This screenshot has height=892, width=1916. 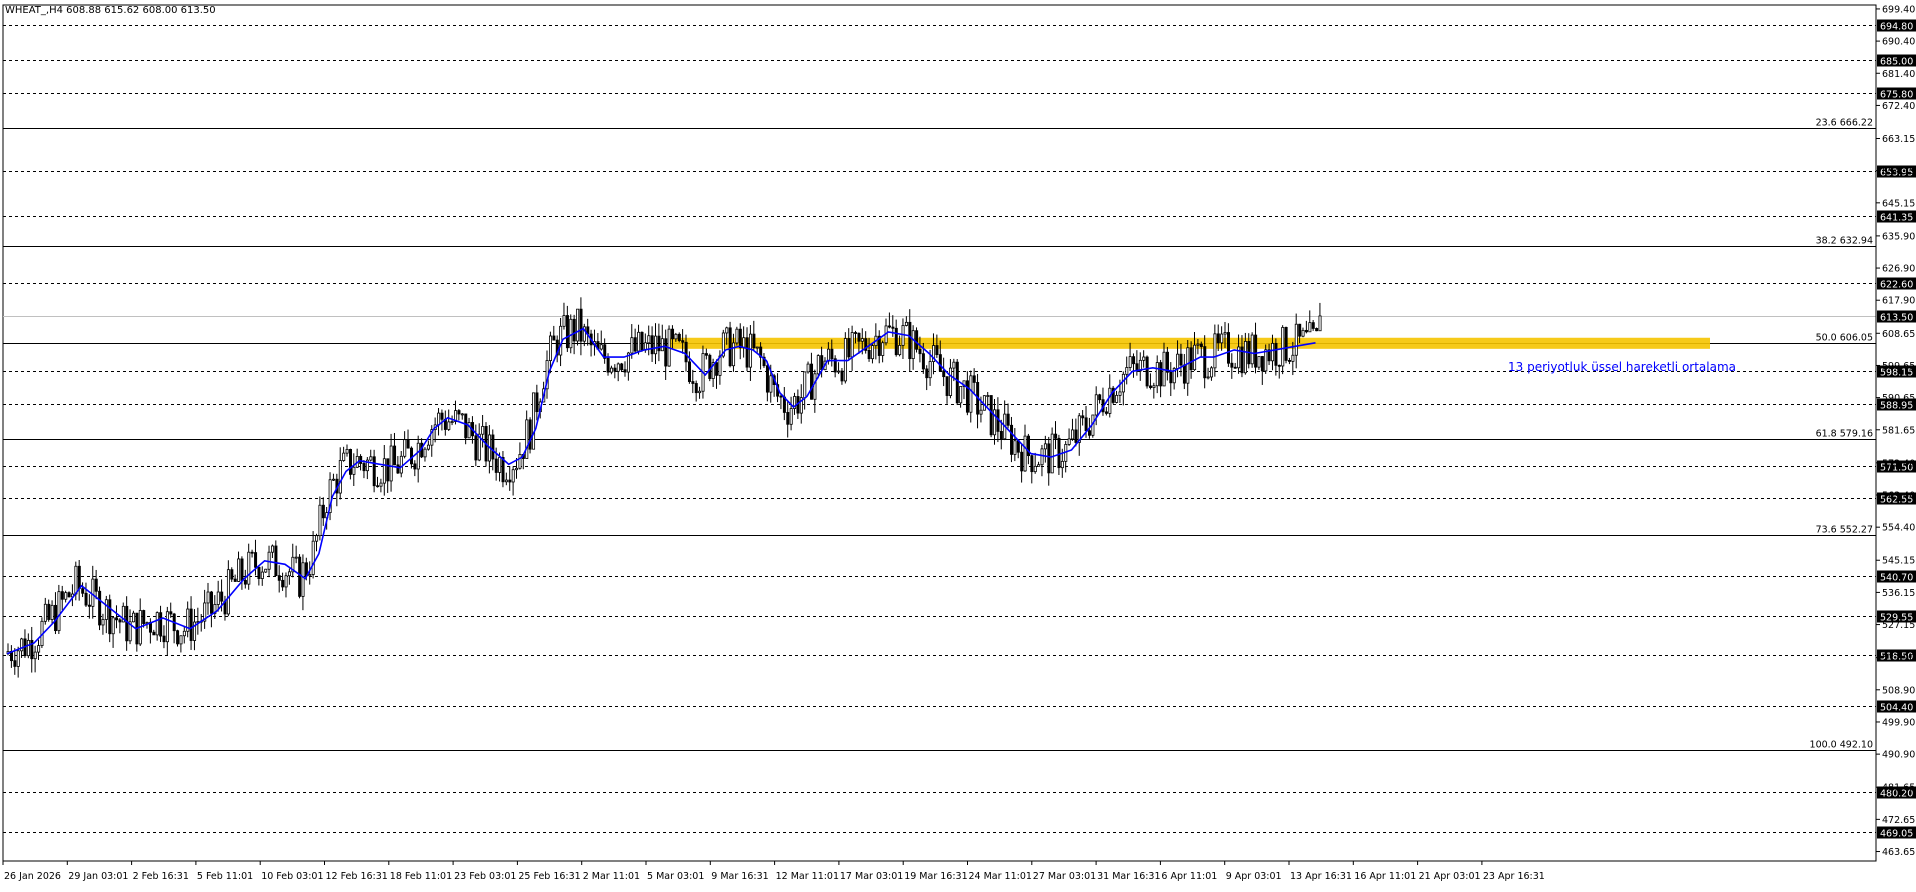 I want to click on x-tick-label: 21 Apr 03:01, so click(x=1450, y=876).